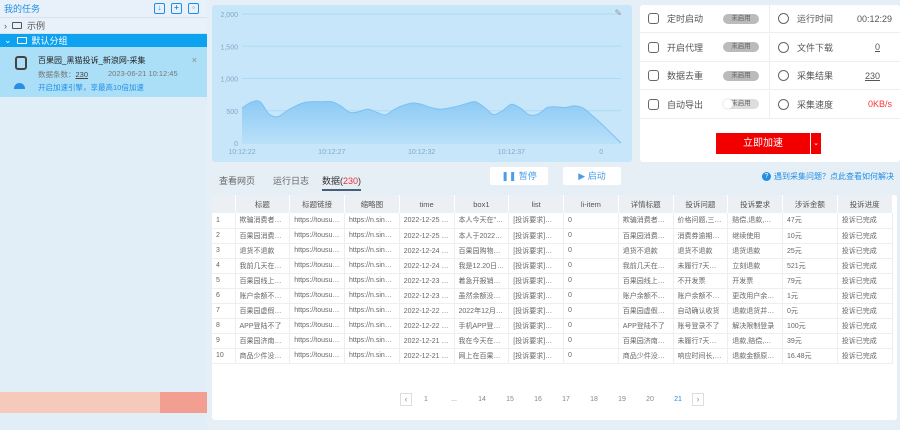  What do you see at coordinates (229, 80) in the screenshot?
I see `y-tick-label: 1,000` at bounding box center [229, 80].